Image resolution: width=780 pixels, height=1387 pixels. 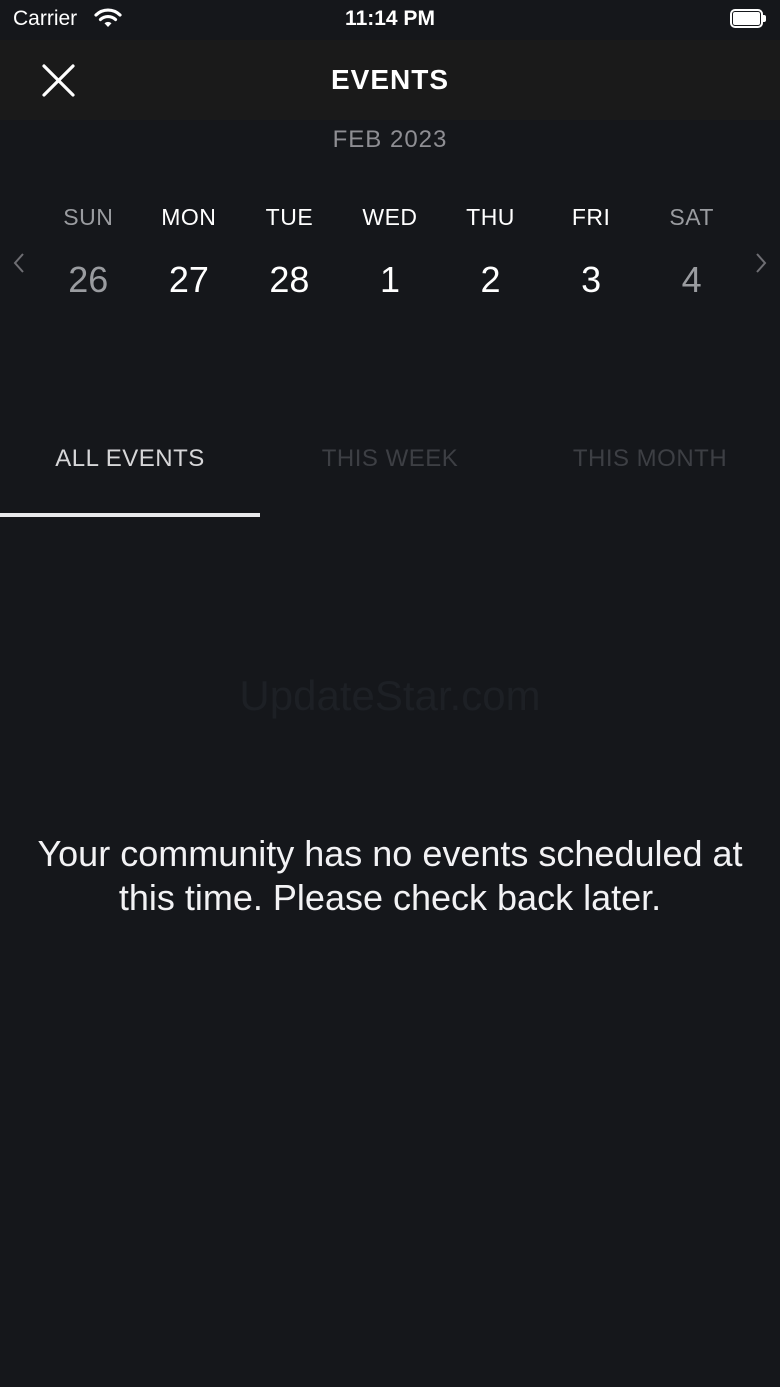 What do you see at coordinates (189, 217) in the screenshot?
I see `day-name: MON` at bounding box center [189, 217].